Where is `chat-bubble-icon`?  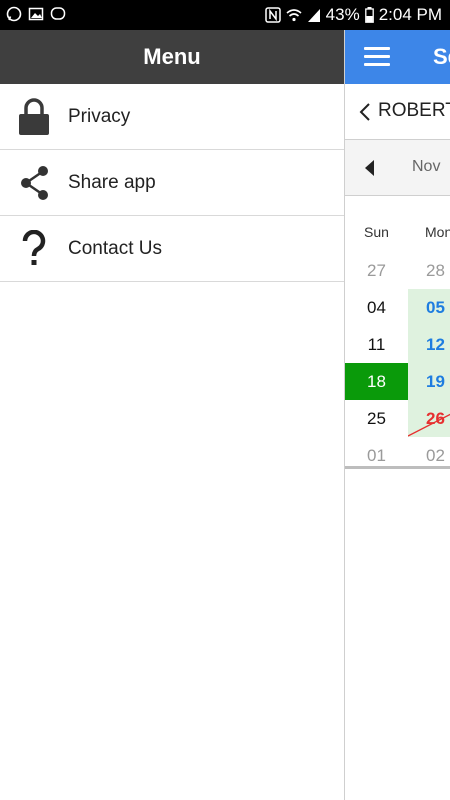
chat-bubble-icon is located at coordinates (58, 13).